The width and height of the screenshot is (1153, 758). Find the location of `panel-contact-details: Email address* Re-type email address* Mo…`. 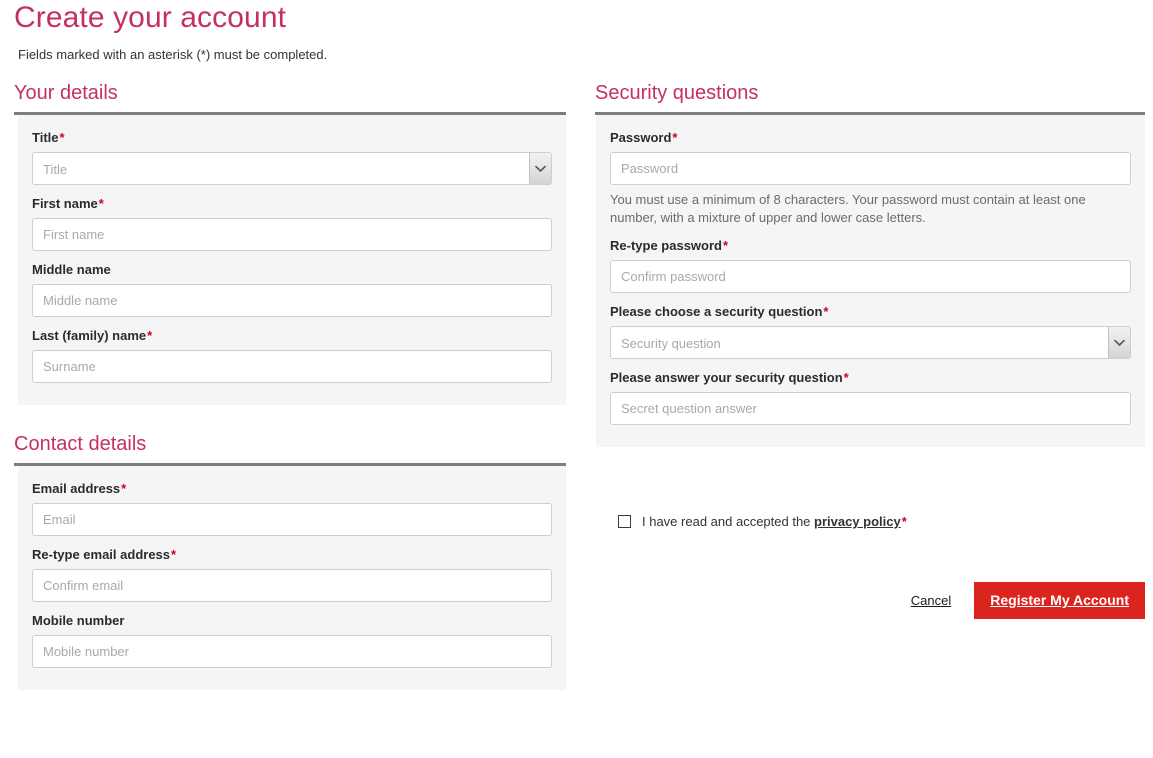

panel-contact-details: Email address* Re-type email address* Mo… is located at coordinates (292, 578).